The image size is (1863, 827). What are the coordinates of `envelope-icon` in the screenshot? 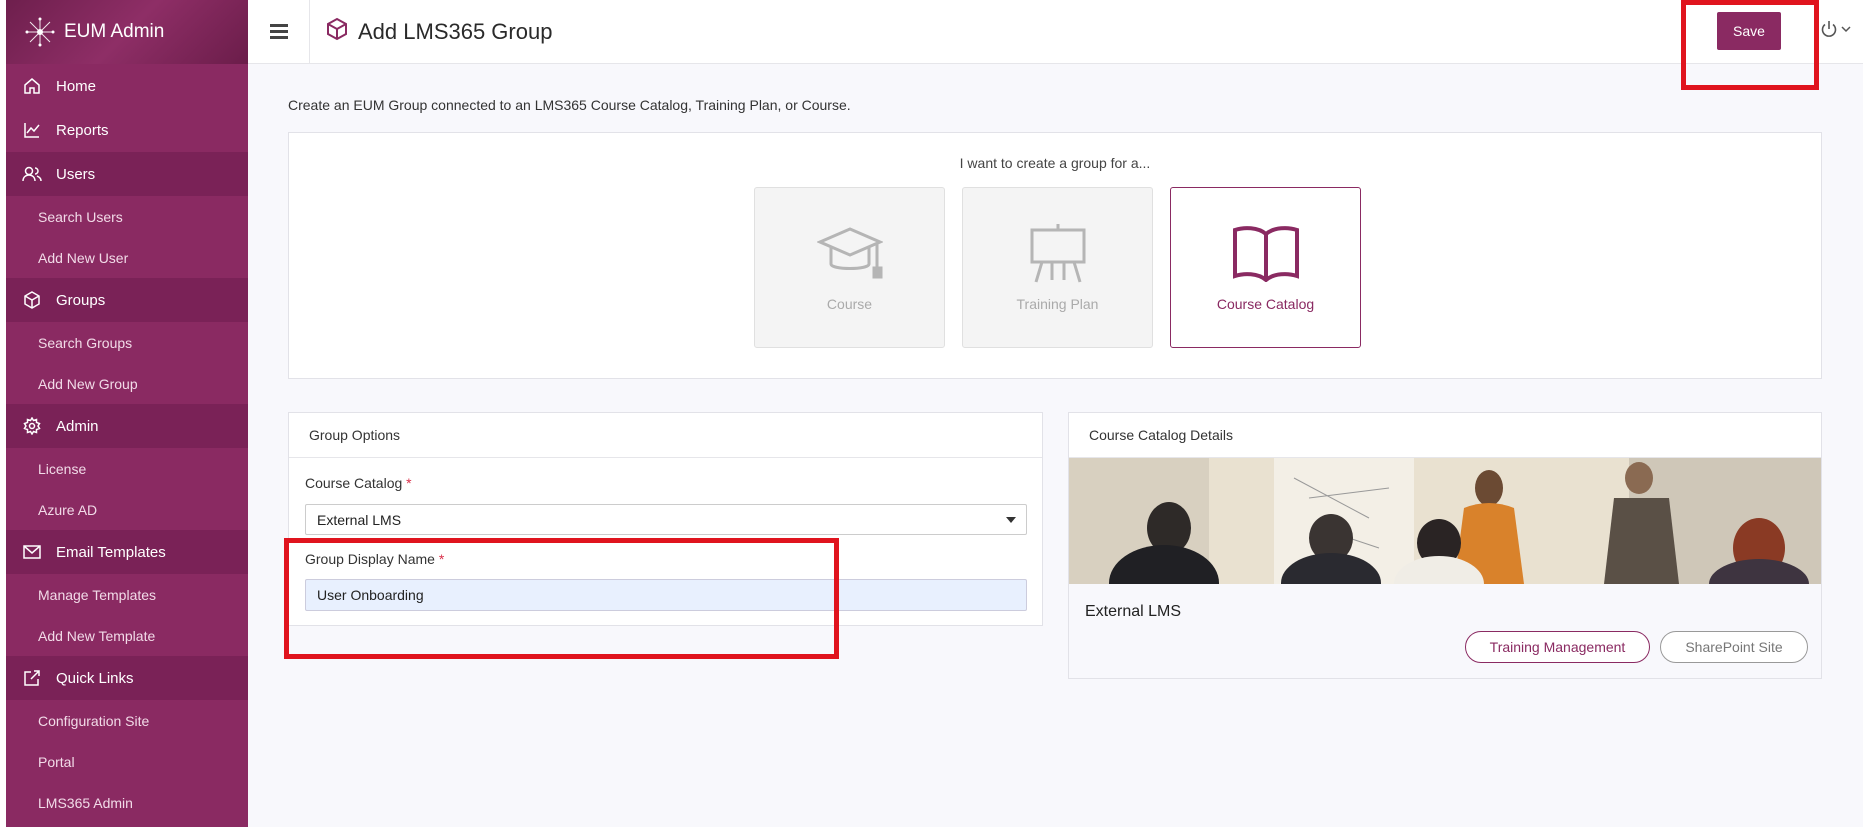 It's located at (32, 552).